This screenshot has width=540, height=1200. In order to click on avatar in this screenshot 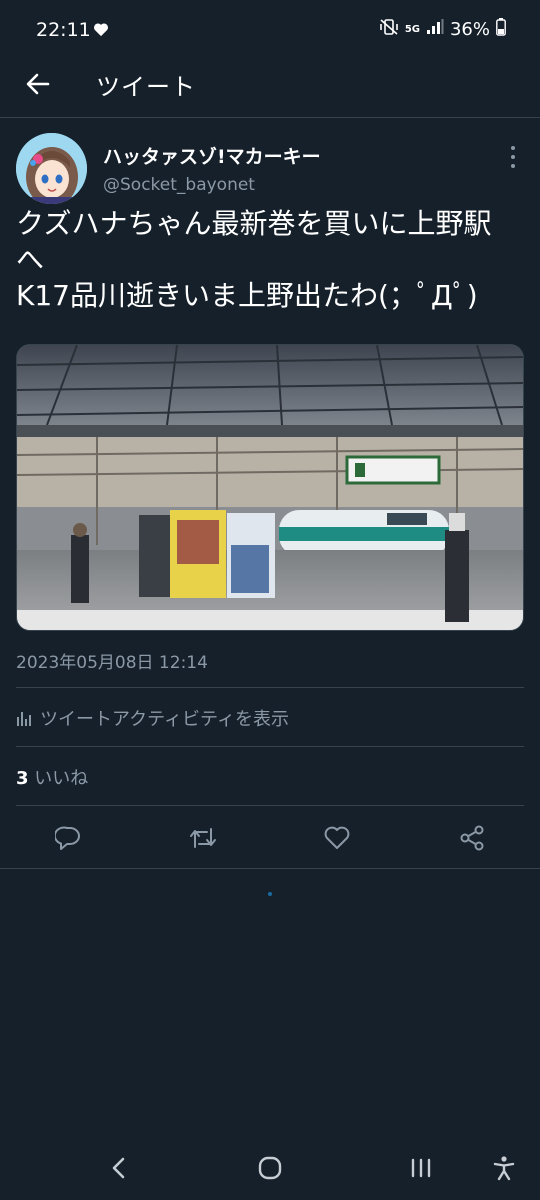, I will do `click(51, 168)`.